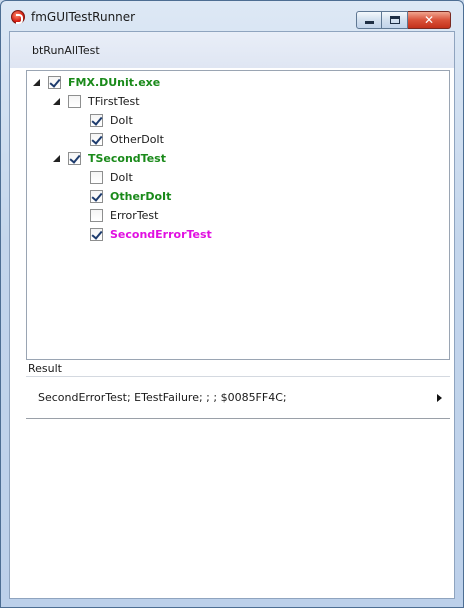 This screenshot has width=464, height=608. I want to click on checkbox-otherdoit, so click(96, 139).